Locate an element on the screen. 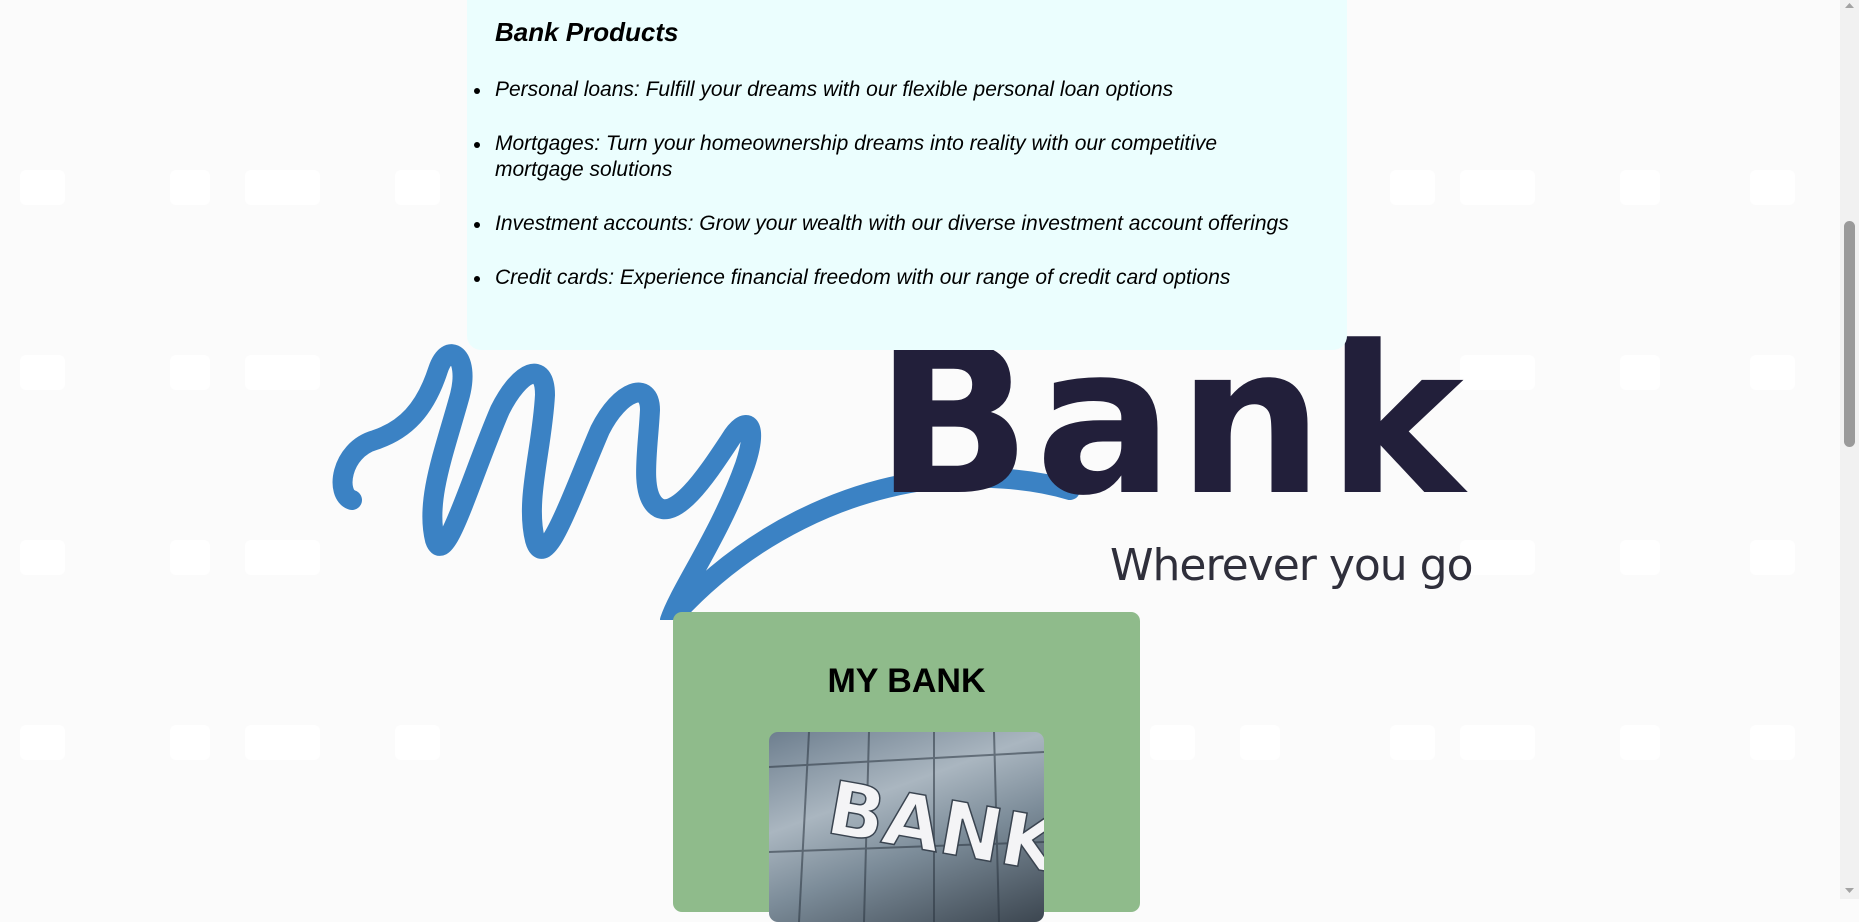 The width and height of the screenshot is (1859, 922). vertical-scrollbar is located at coordinates (1849, 449).